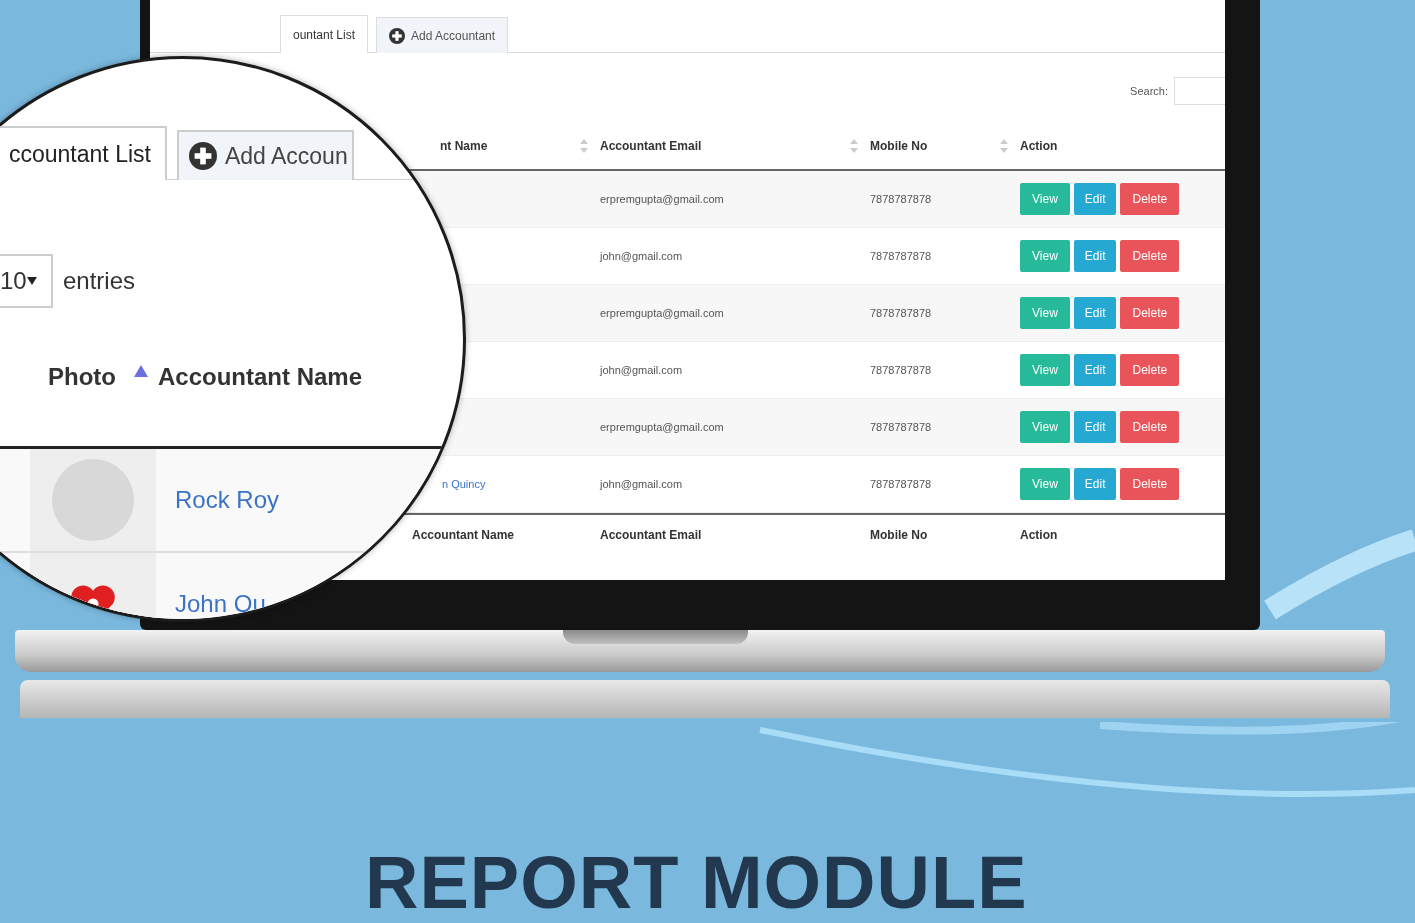 Image resolution: width=1415 pixels, height=923 pixels. What do you see at coordinates (1039, 535) in the screenshot?
I see `footer-header: Action` at bounding box center [1039, 535].